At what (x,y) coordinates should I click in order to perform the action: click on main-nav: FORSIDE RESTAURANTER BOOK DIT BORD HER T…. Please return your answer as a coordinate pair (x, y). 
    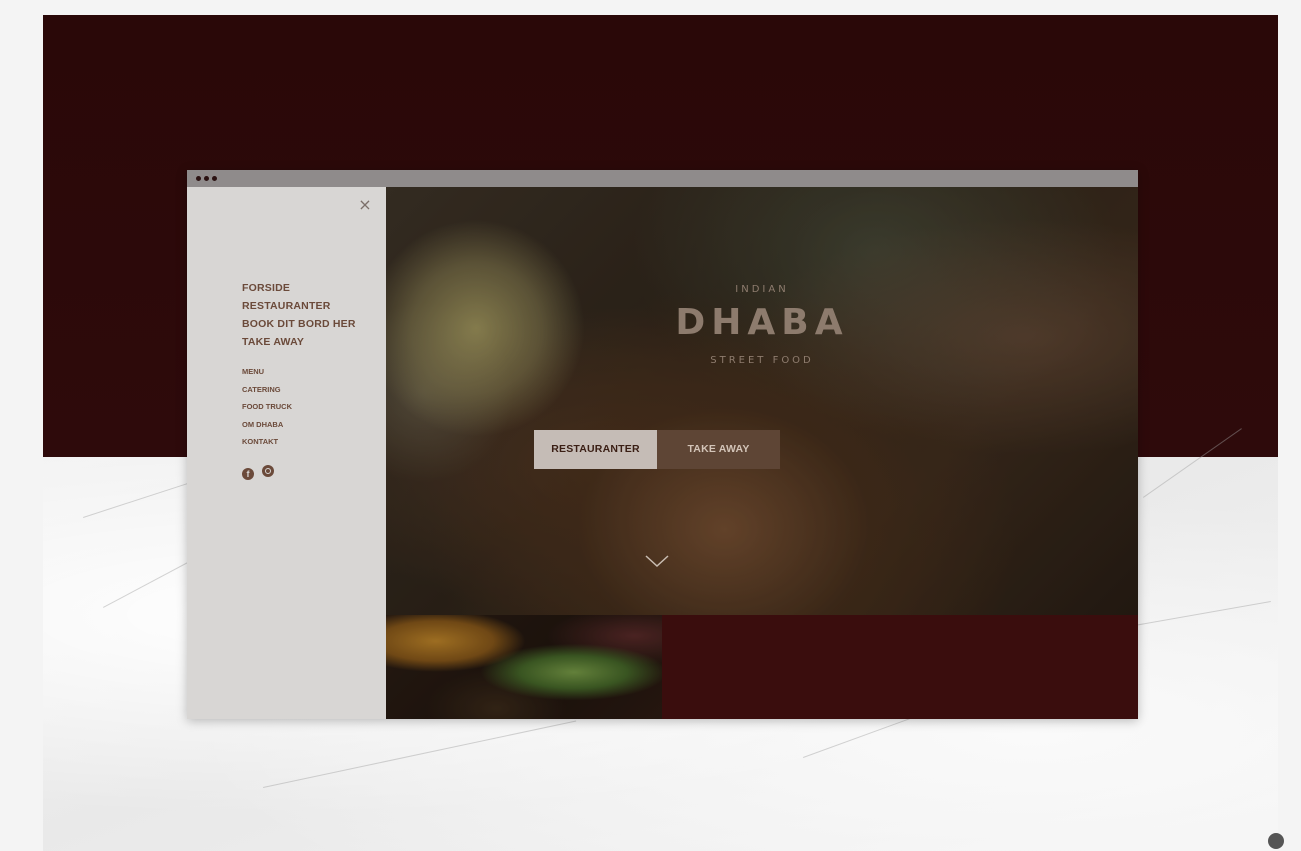
    Looking at the image, I should click on (299, 315).